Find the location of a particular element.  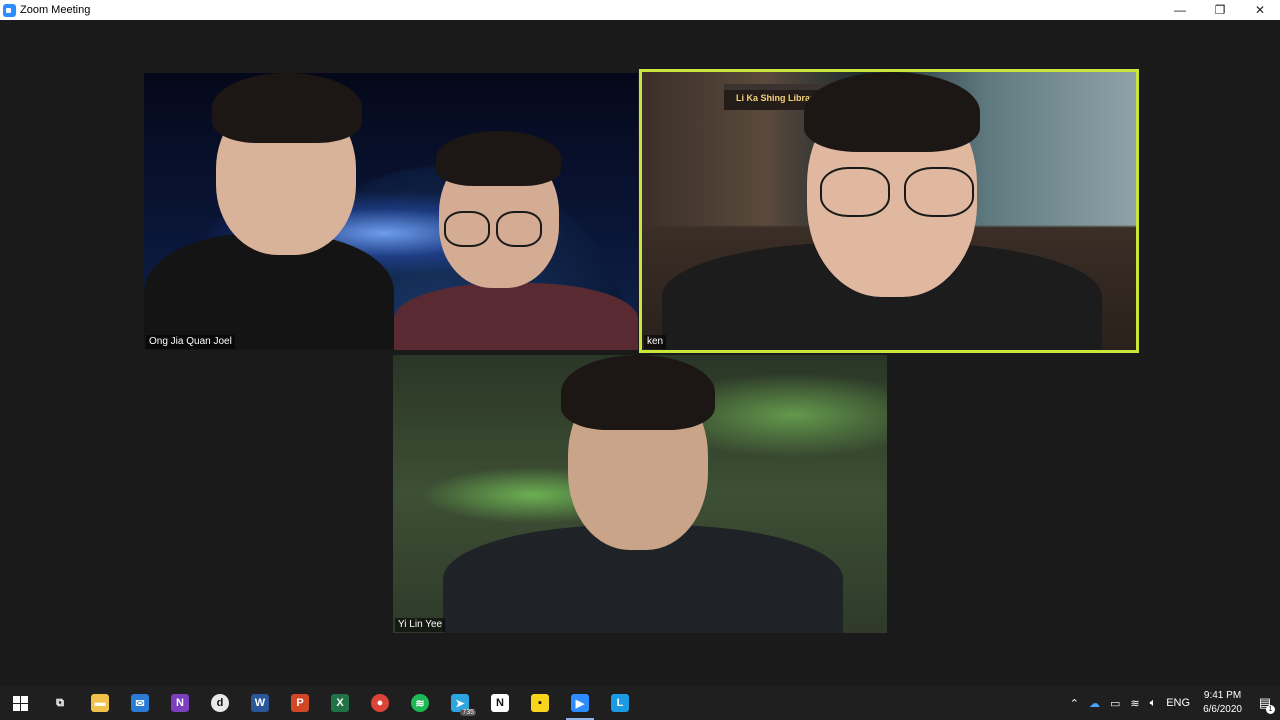

taskbar-app-telegram: ➤ 735 is located at coordinates (460, 703).